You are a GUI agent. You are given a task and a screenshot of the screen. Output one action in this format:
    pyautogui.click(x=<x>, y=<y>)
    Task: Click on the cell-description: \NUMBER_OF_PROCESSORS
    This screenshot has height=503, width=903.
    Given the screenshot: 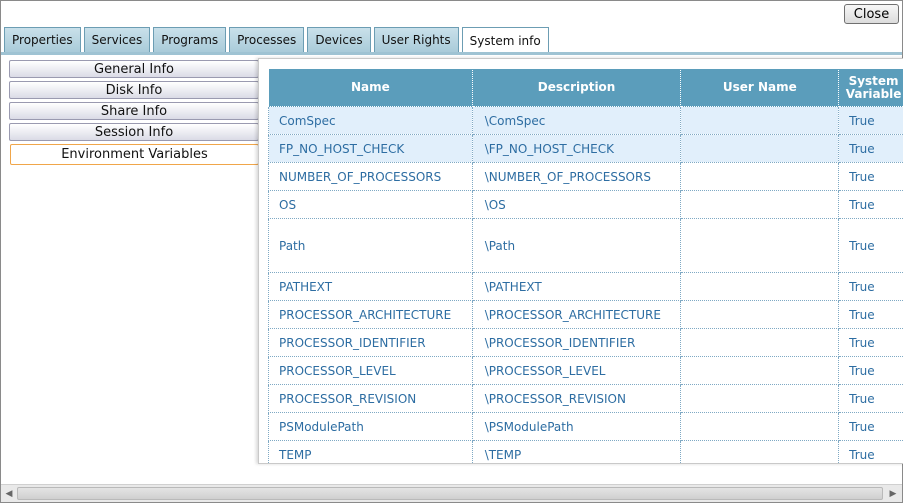 What is the action you would take?
    pyautogui.click(x=576, y=176)
    